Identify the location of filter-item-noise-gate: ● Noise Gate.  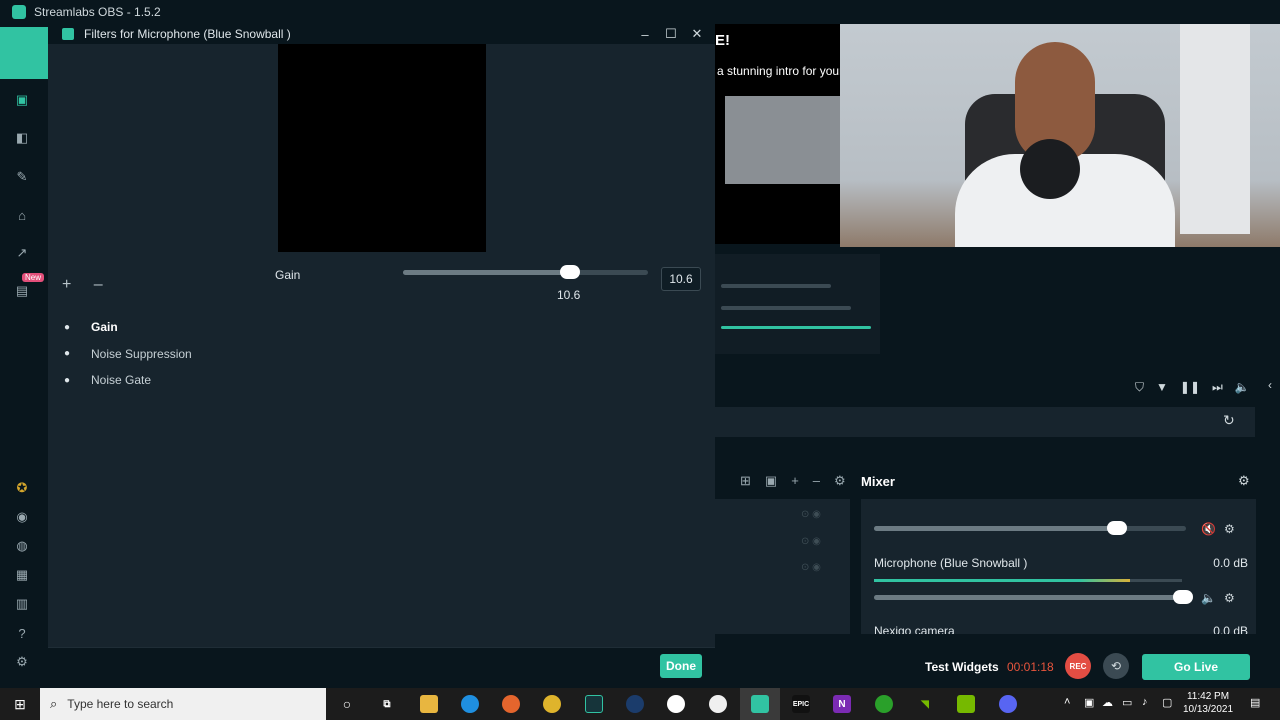
(126, 380).